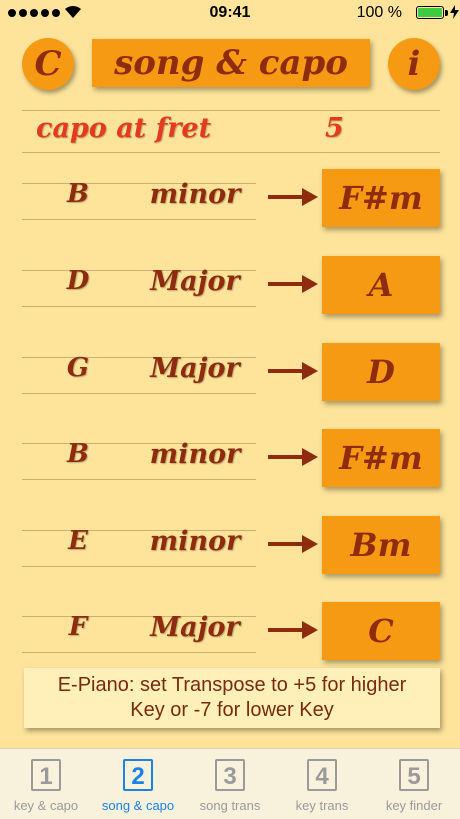 This screenshot has height=819, width=460. Describe the element at coordinates (381, 545) in the screenshot. I see `result-chord: Bm` at that location.